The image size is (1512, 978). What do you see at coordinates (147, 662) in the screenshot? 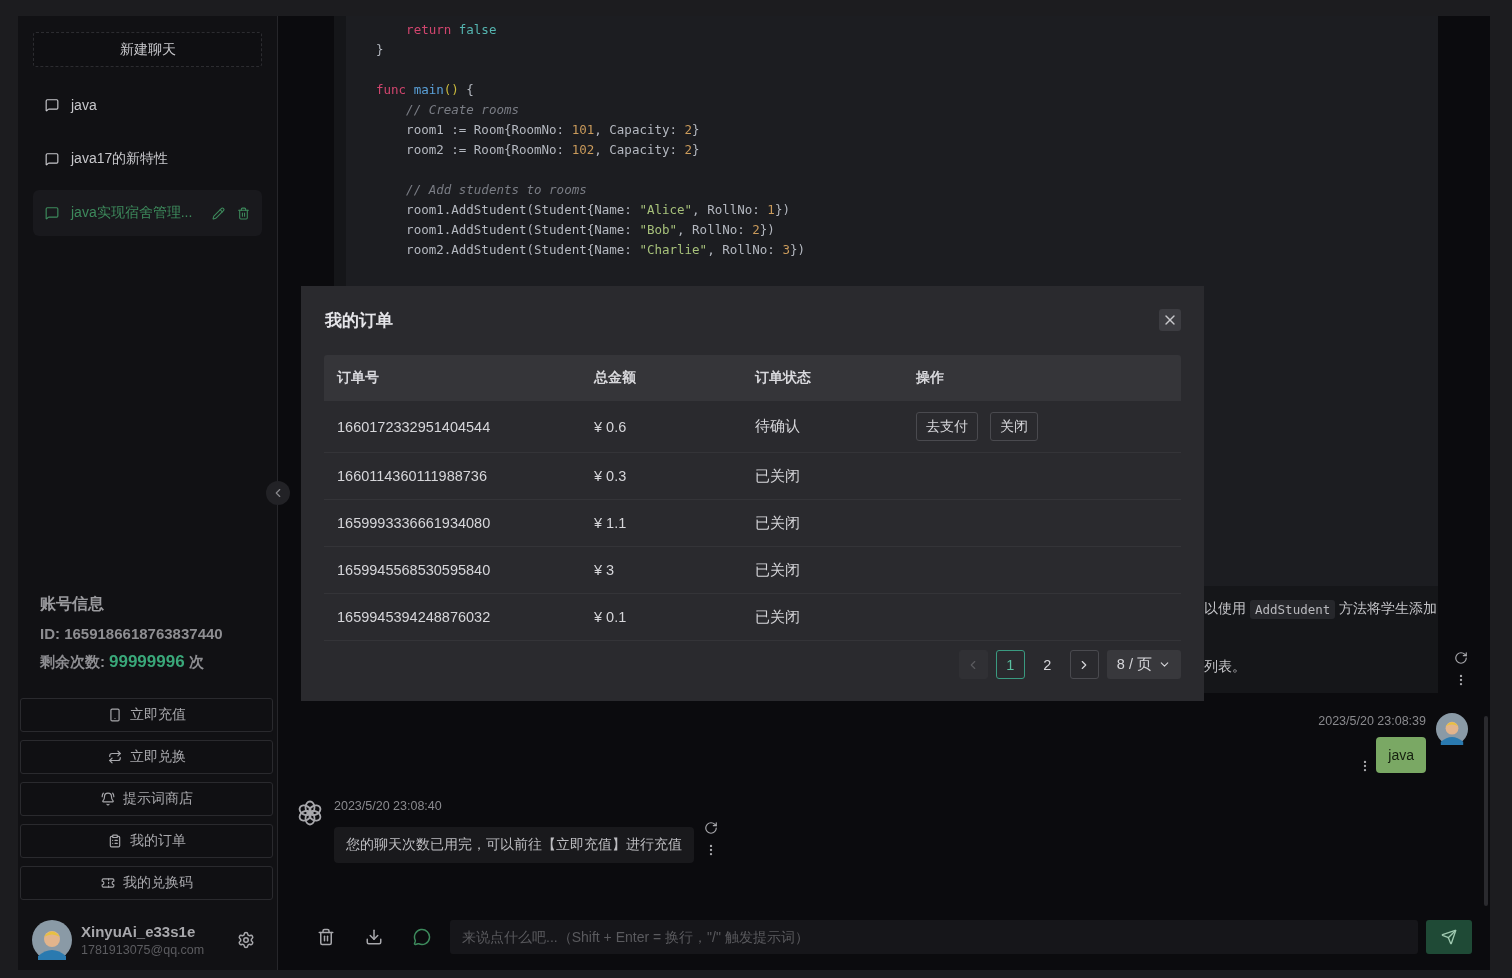
I see `remaining-value: 99999996` at bounding box center [147, 662].